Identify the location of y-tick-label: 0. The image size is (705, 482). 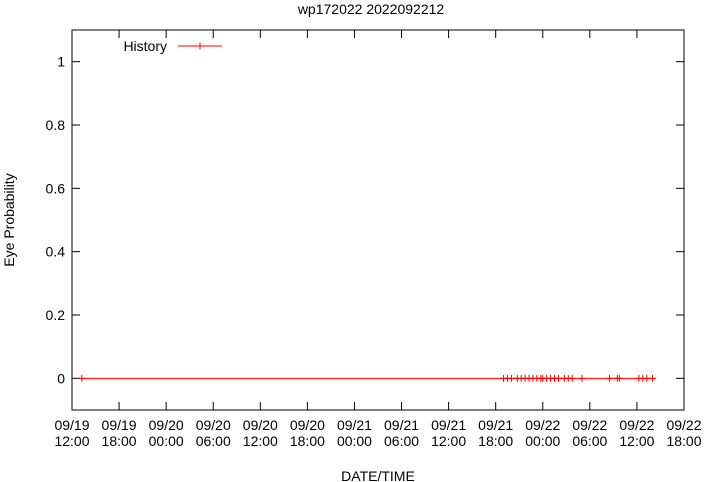
(61, 378).